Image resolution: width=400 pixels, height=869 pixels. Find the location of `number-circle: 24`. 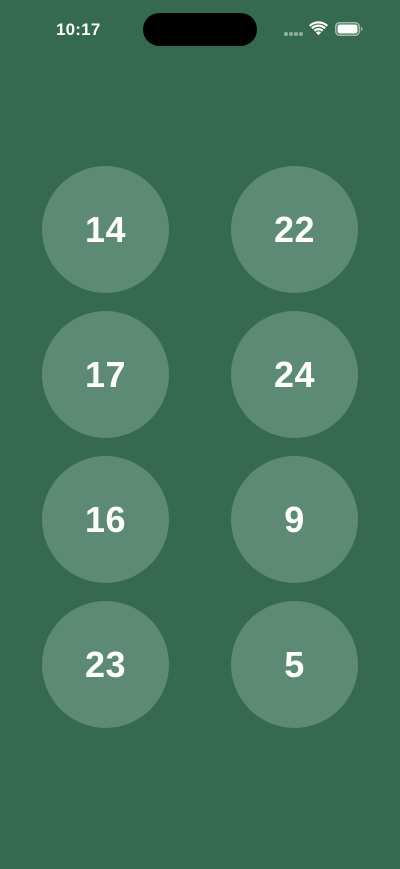

number-circle: 24 is located at coordinates (294, 374).